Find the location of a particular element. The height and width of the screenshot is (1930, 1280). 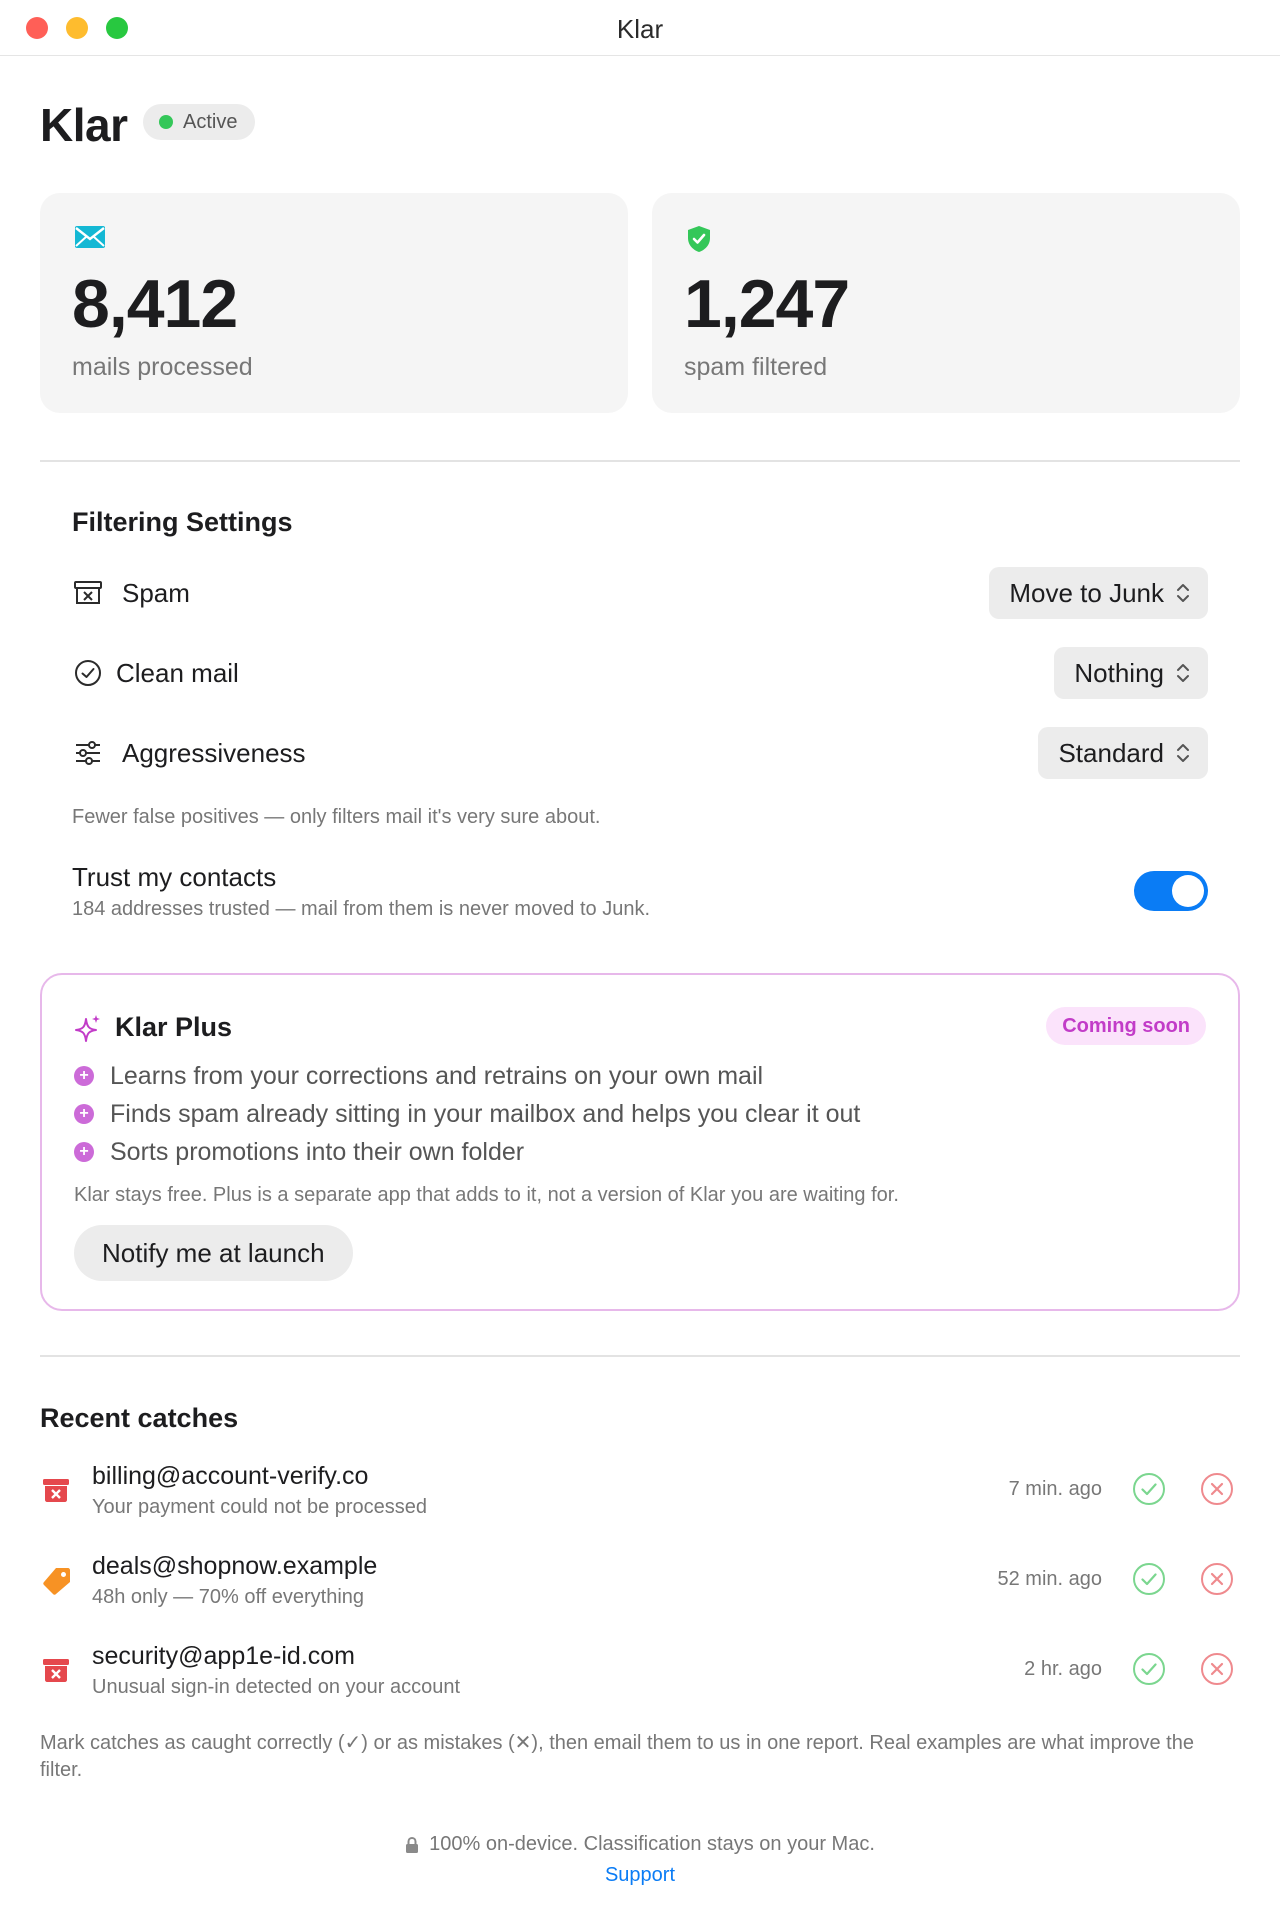

support-link: Support is located at coordinates (640, 1875).